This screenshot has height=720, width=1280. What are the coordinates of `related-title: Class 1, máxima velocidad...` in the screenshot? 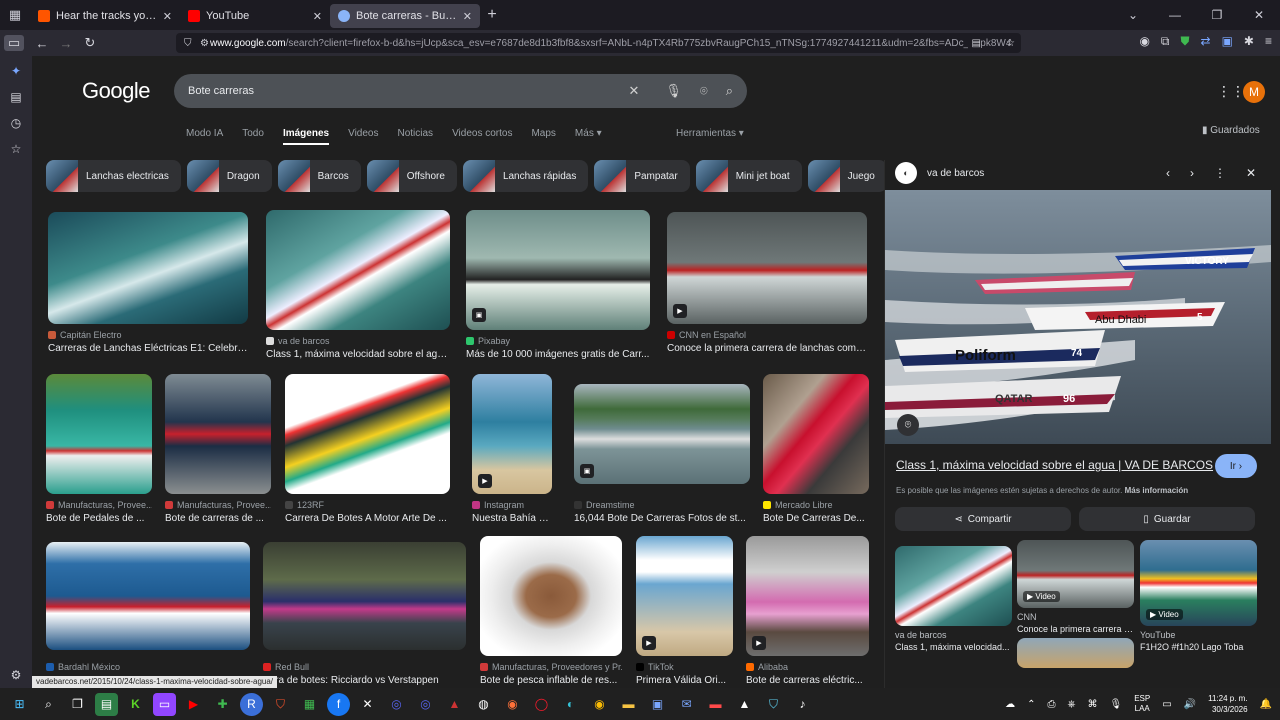 It's located at (953, 647).